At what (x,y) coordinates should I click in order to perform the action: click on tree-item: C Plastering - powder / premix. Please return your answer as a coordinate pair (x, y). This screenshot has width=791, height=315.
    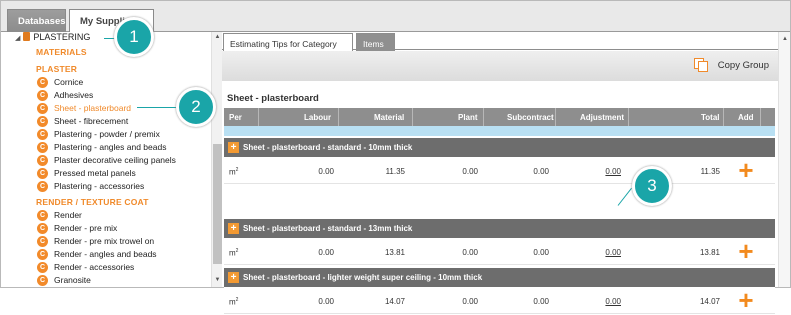
    Looking at the image, I should click on (98, 134).